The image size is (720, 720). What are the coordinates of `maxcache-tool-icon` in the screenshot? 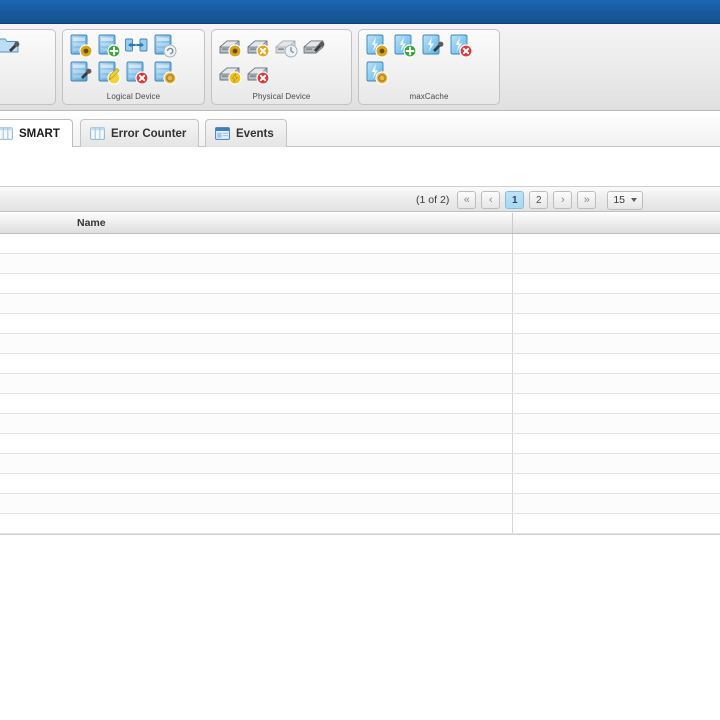 It's located at (432, 45).